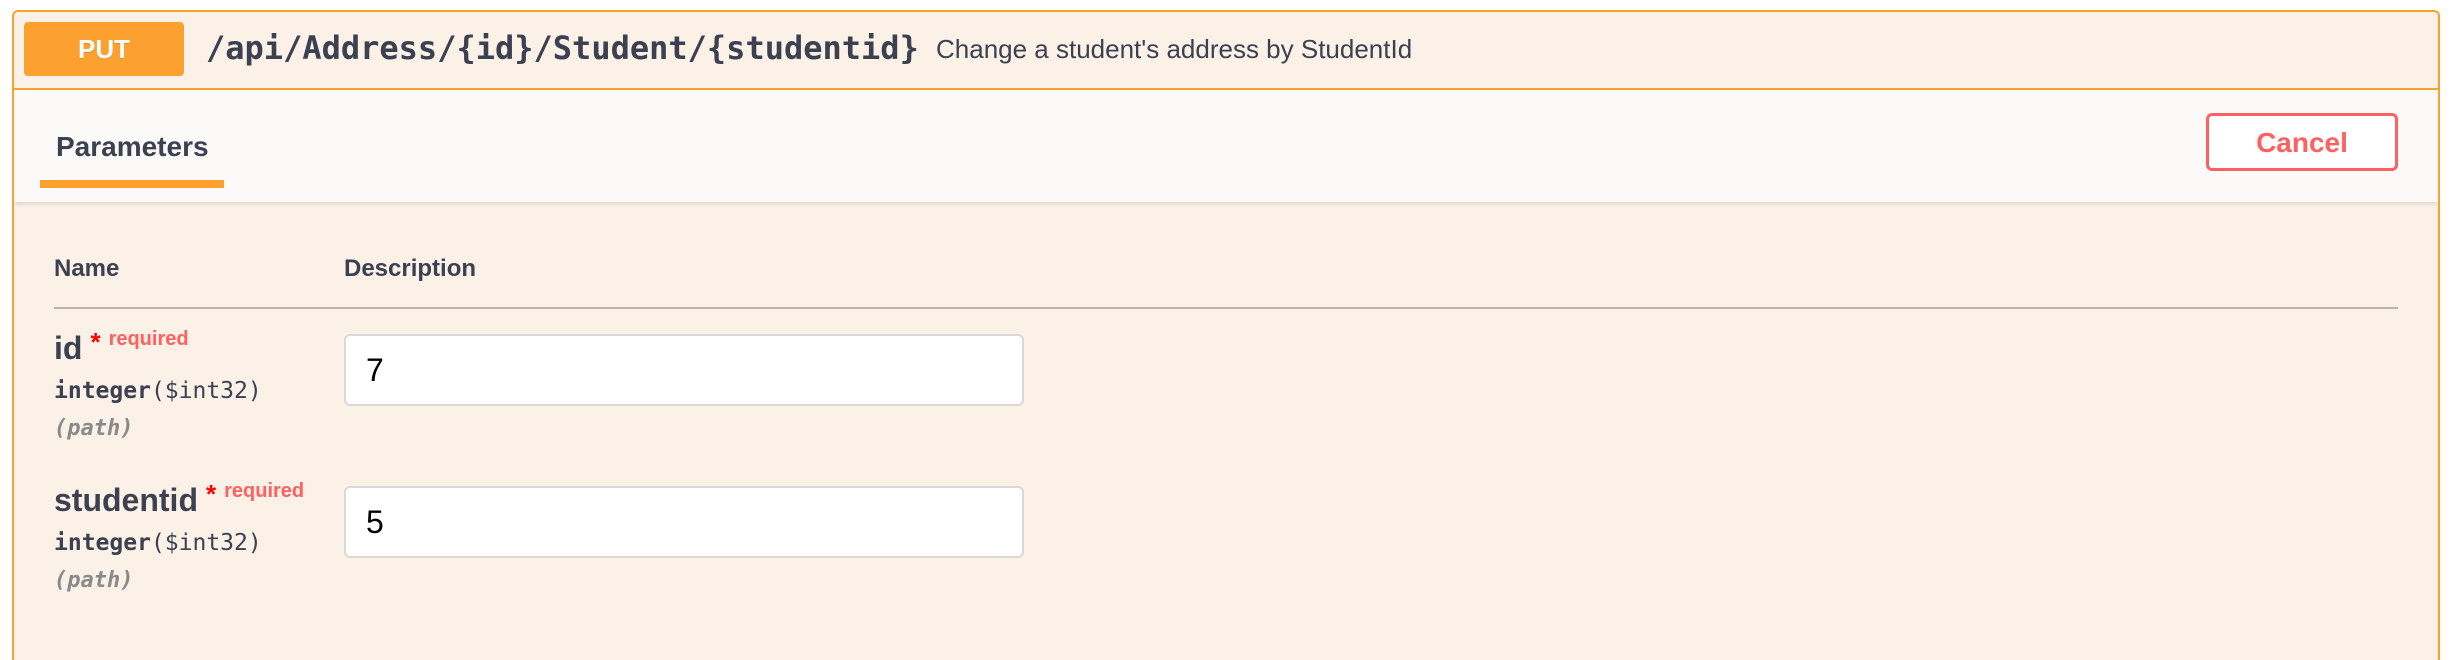 Image resolution: width=2452 pixels, height=660 pixels. I want to click on header-divider, so click(1226, 308).